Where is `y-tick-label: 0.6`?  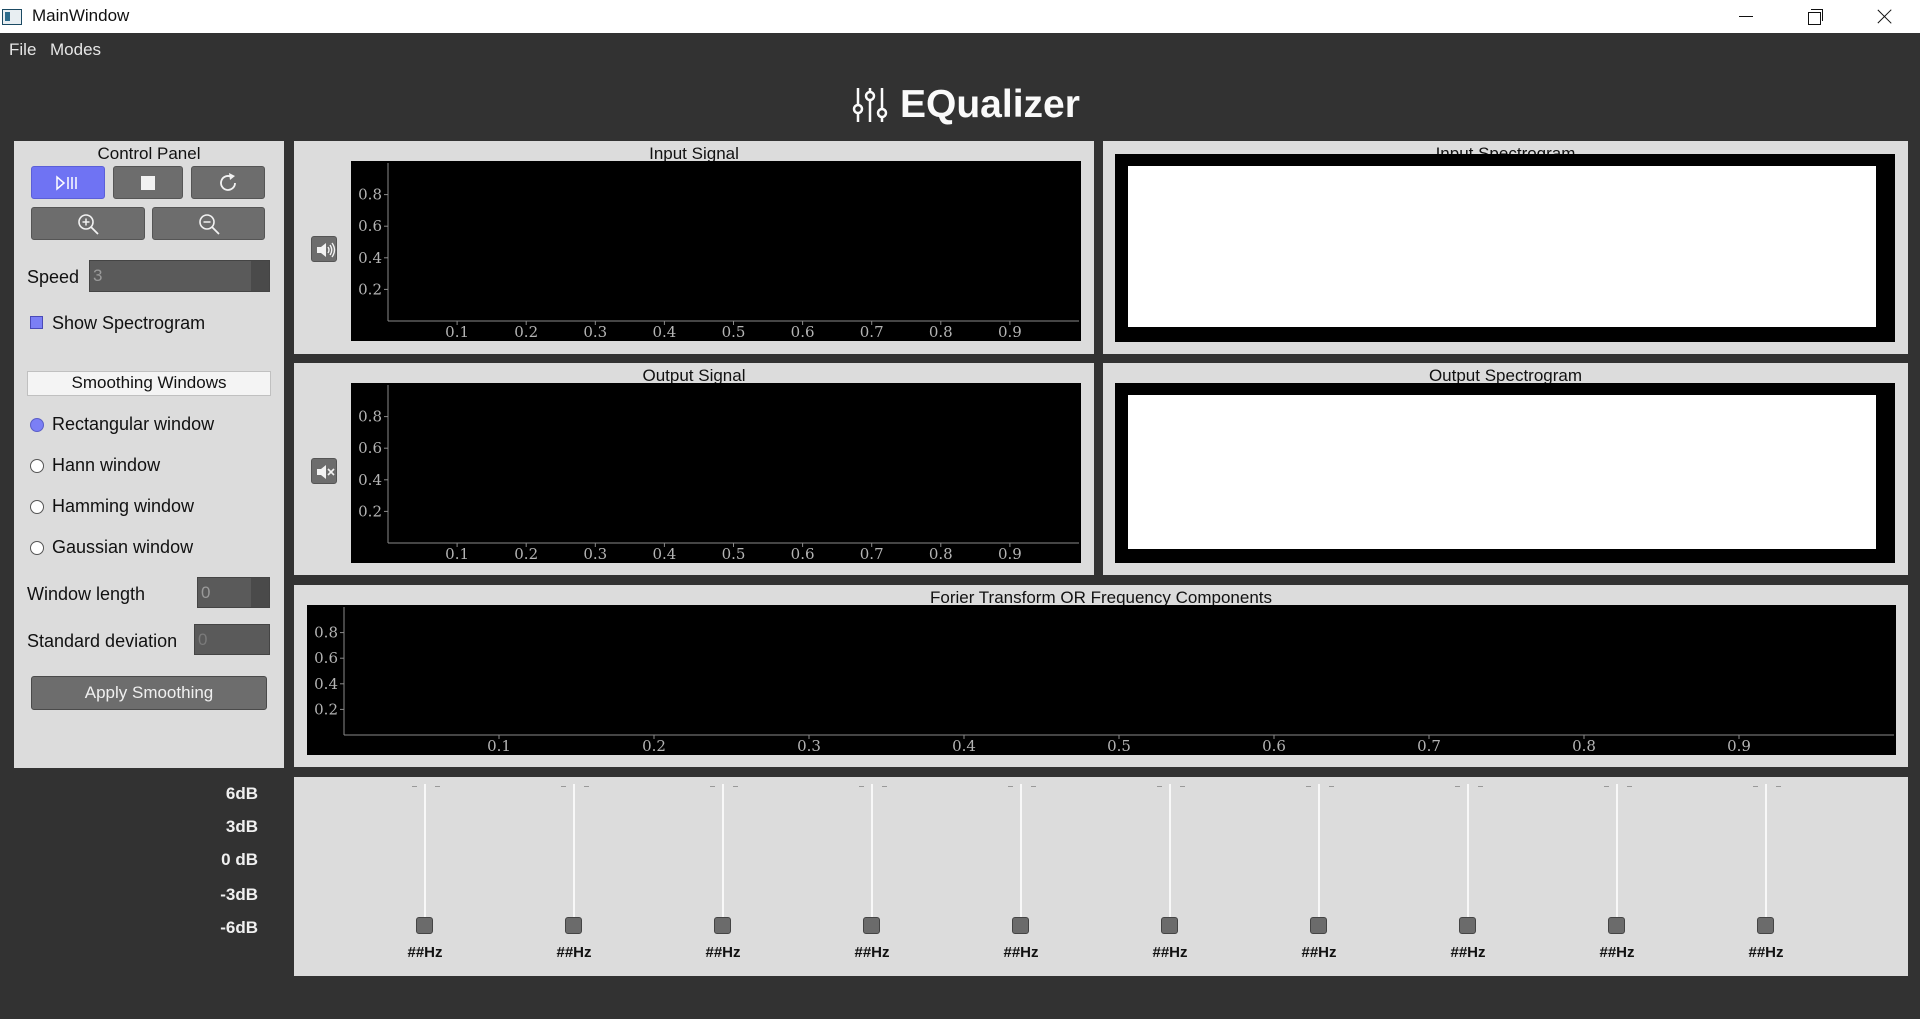
y-tick-label: 0.6 is located at coordinates (326, 658).